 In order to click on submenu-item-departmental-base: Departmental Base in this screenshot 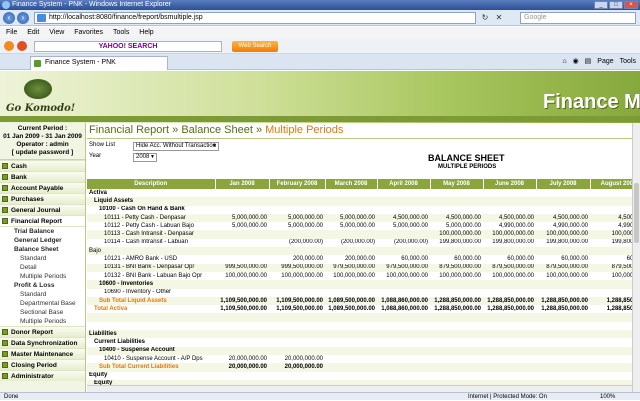, I will do `click(42, 303)`.